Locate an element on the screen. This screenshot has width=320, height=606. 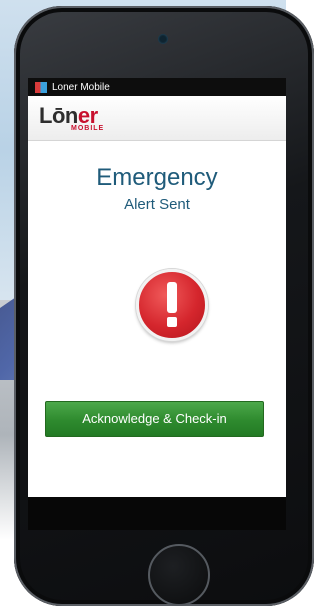
app-header: Lōner MOBILE is located at coordinates (157, 118).